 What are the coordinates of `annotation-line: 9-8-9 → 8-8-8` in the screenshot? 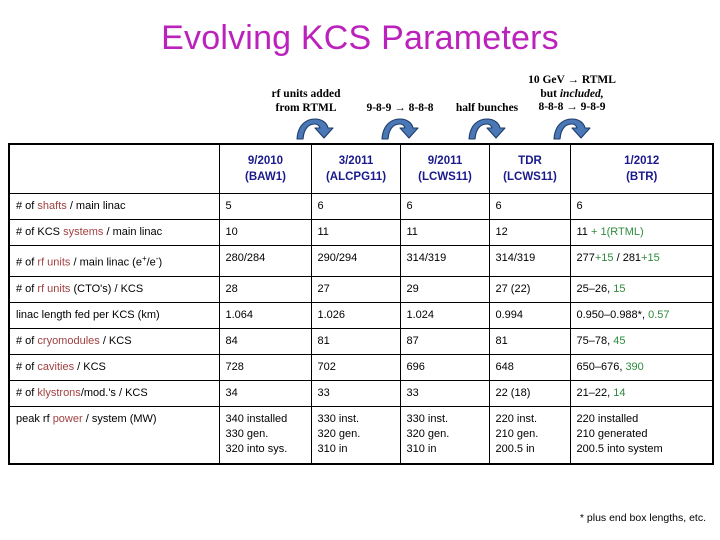 It's located at (400, 107).